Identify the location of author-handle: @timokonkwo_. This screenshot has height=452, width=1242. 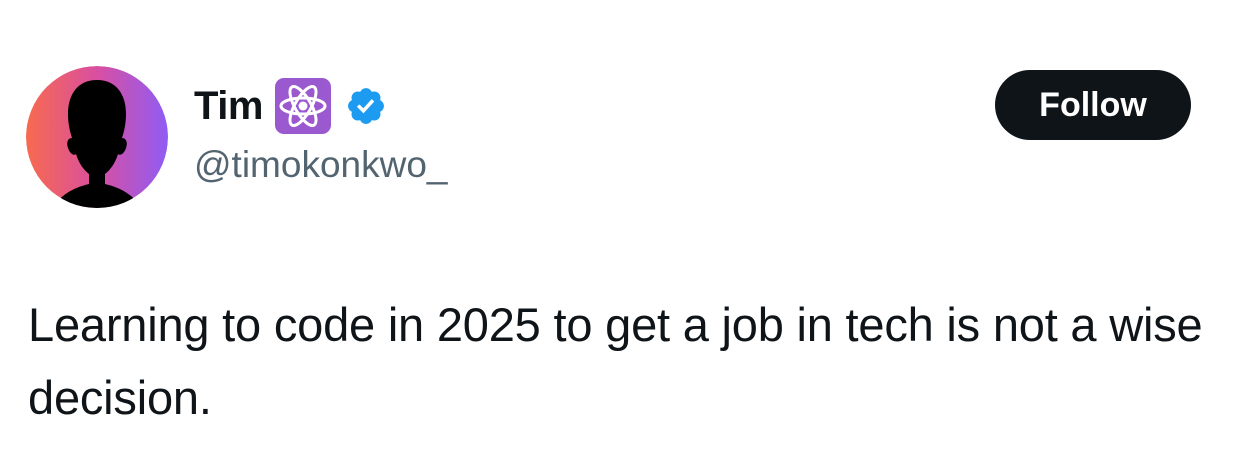
(321, 165).